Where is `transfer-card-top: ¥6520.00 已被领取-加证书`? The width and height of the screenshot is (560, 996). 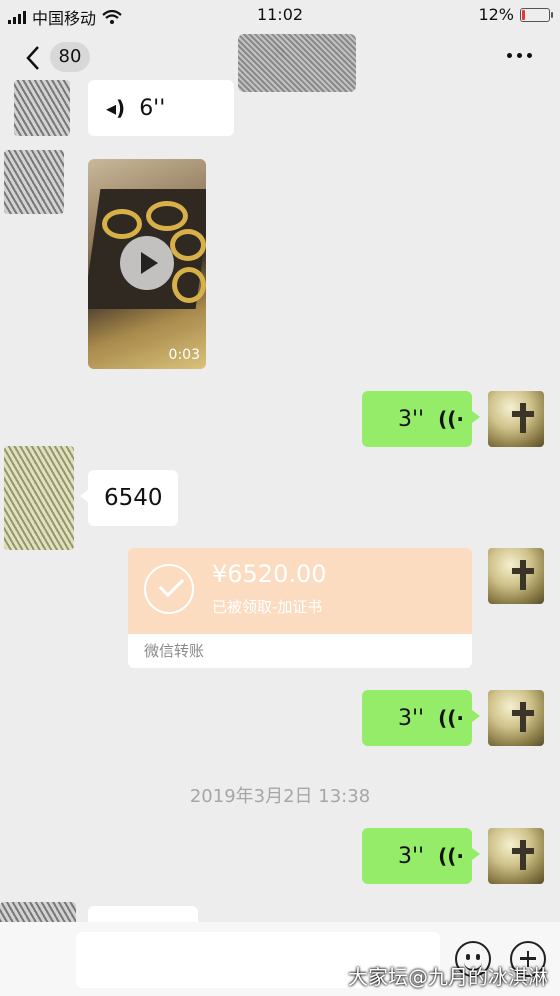
transfer-card-top: ¥6520.00 已被领取-加证书 is located at coordinates (300, 591).